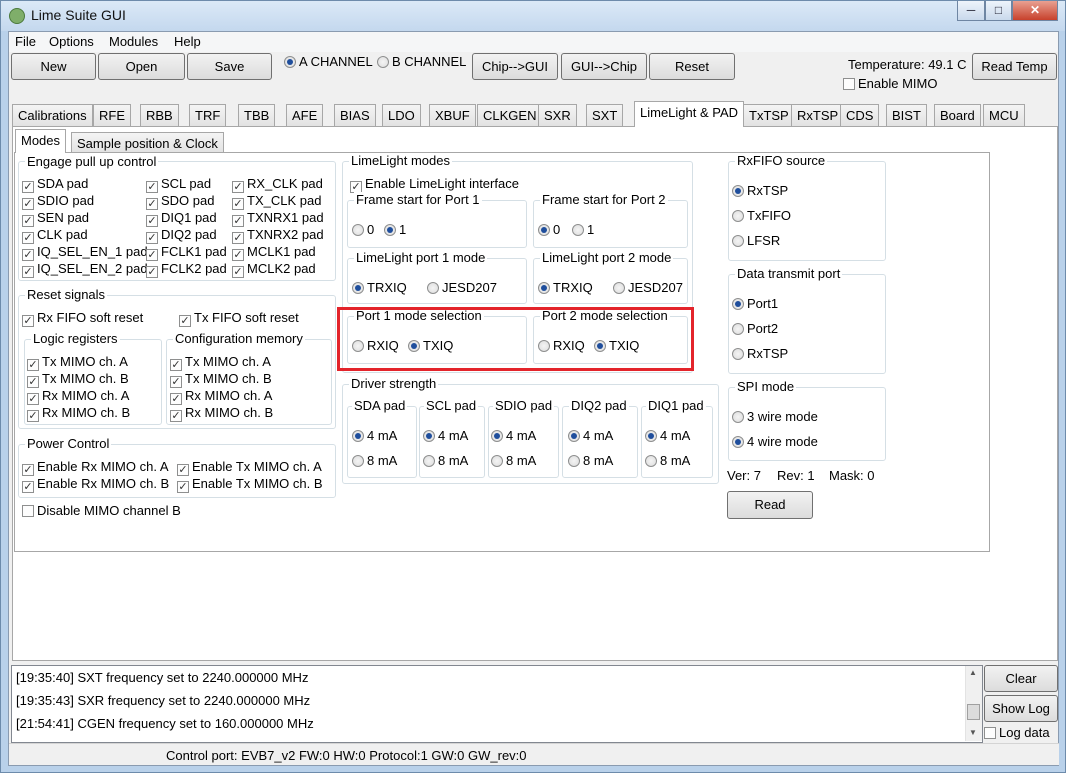 The image size is (1066, 773). Describe the element at coordinates (769, 115) in the screenshot. I see `tab-txtsp: TxTSP` at that location.